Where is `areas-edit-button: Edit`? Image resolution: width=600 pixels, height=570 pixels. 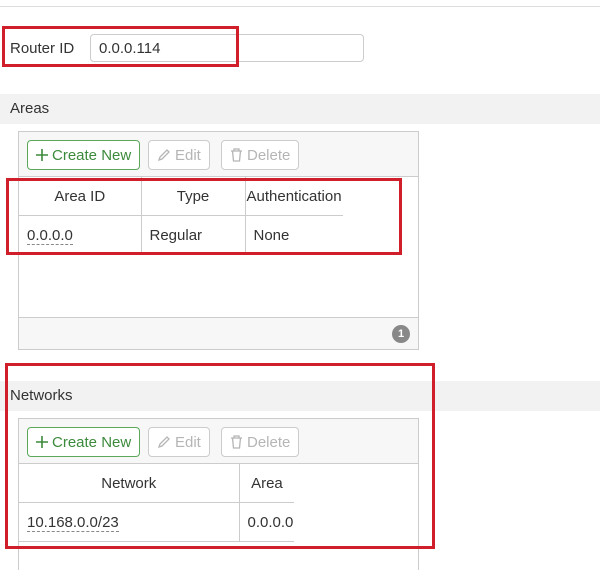
areas-edit-button: Edit is located at coordinates (179, 155).